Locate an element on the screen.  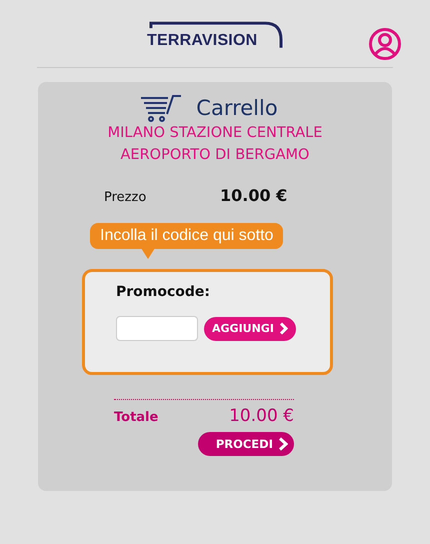
total-label: Totale is located at coordinates (136, 417).